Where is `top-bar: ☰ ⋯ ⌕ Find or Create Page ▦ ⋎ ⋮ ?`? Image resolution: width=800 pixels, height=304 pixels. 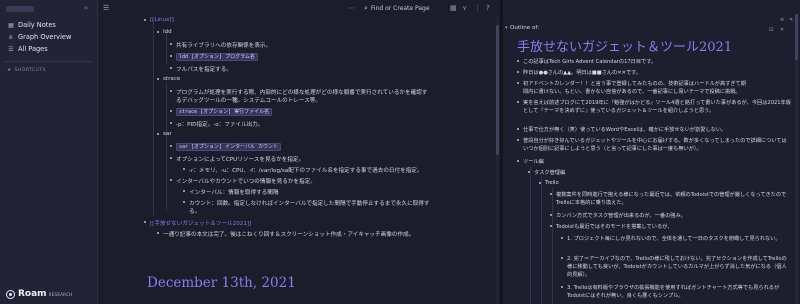 top-bar: ☰ ⋯ ⌕ Find or Create Page ▦ ⋎ ⋮ ? is located at coordinates (299, 8).